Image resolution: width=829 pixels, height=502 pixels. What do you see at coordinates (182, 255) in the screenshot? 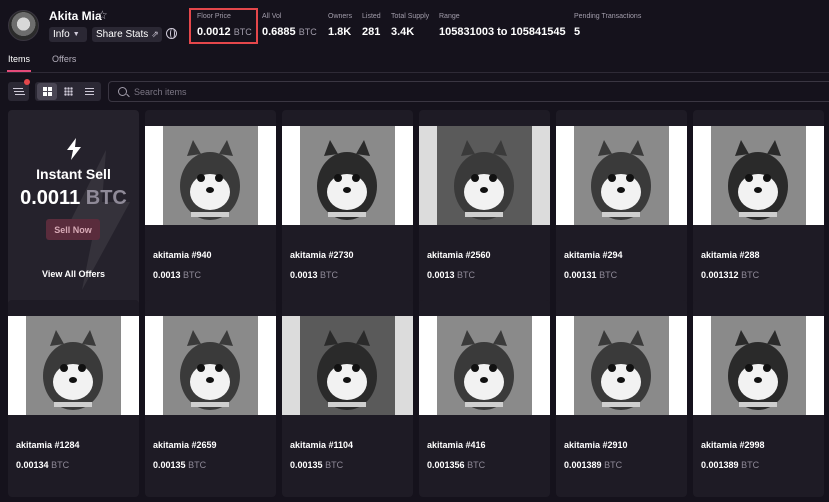
I see `nft-name: akitamia #940` at bounding box center [182, 255].